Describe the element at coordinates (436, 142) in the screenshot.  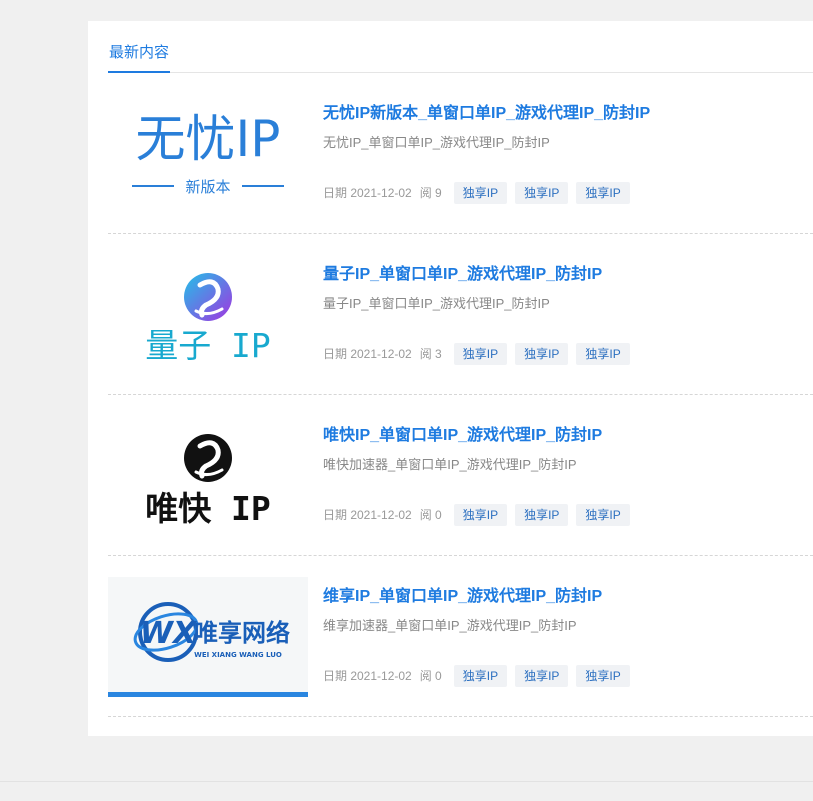
I see `article-description: 无忧IP_单窗口单IP_游戏代理IP_防封IP` at that location.